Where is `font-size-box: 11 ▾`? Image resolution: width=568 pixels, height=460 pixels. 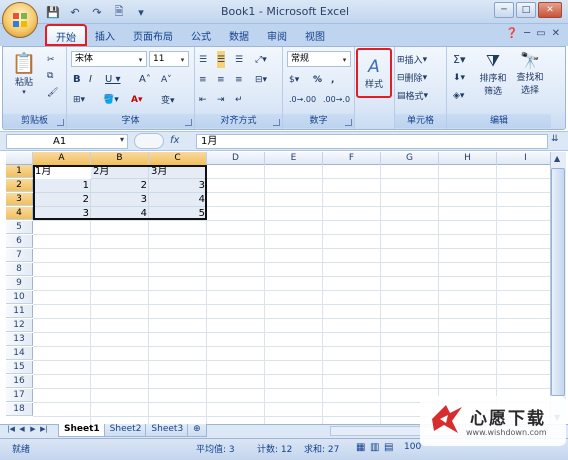
font-size-box: 11 ▾ is located at coordinates (169, 59).